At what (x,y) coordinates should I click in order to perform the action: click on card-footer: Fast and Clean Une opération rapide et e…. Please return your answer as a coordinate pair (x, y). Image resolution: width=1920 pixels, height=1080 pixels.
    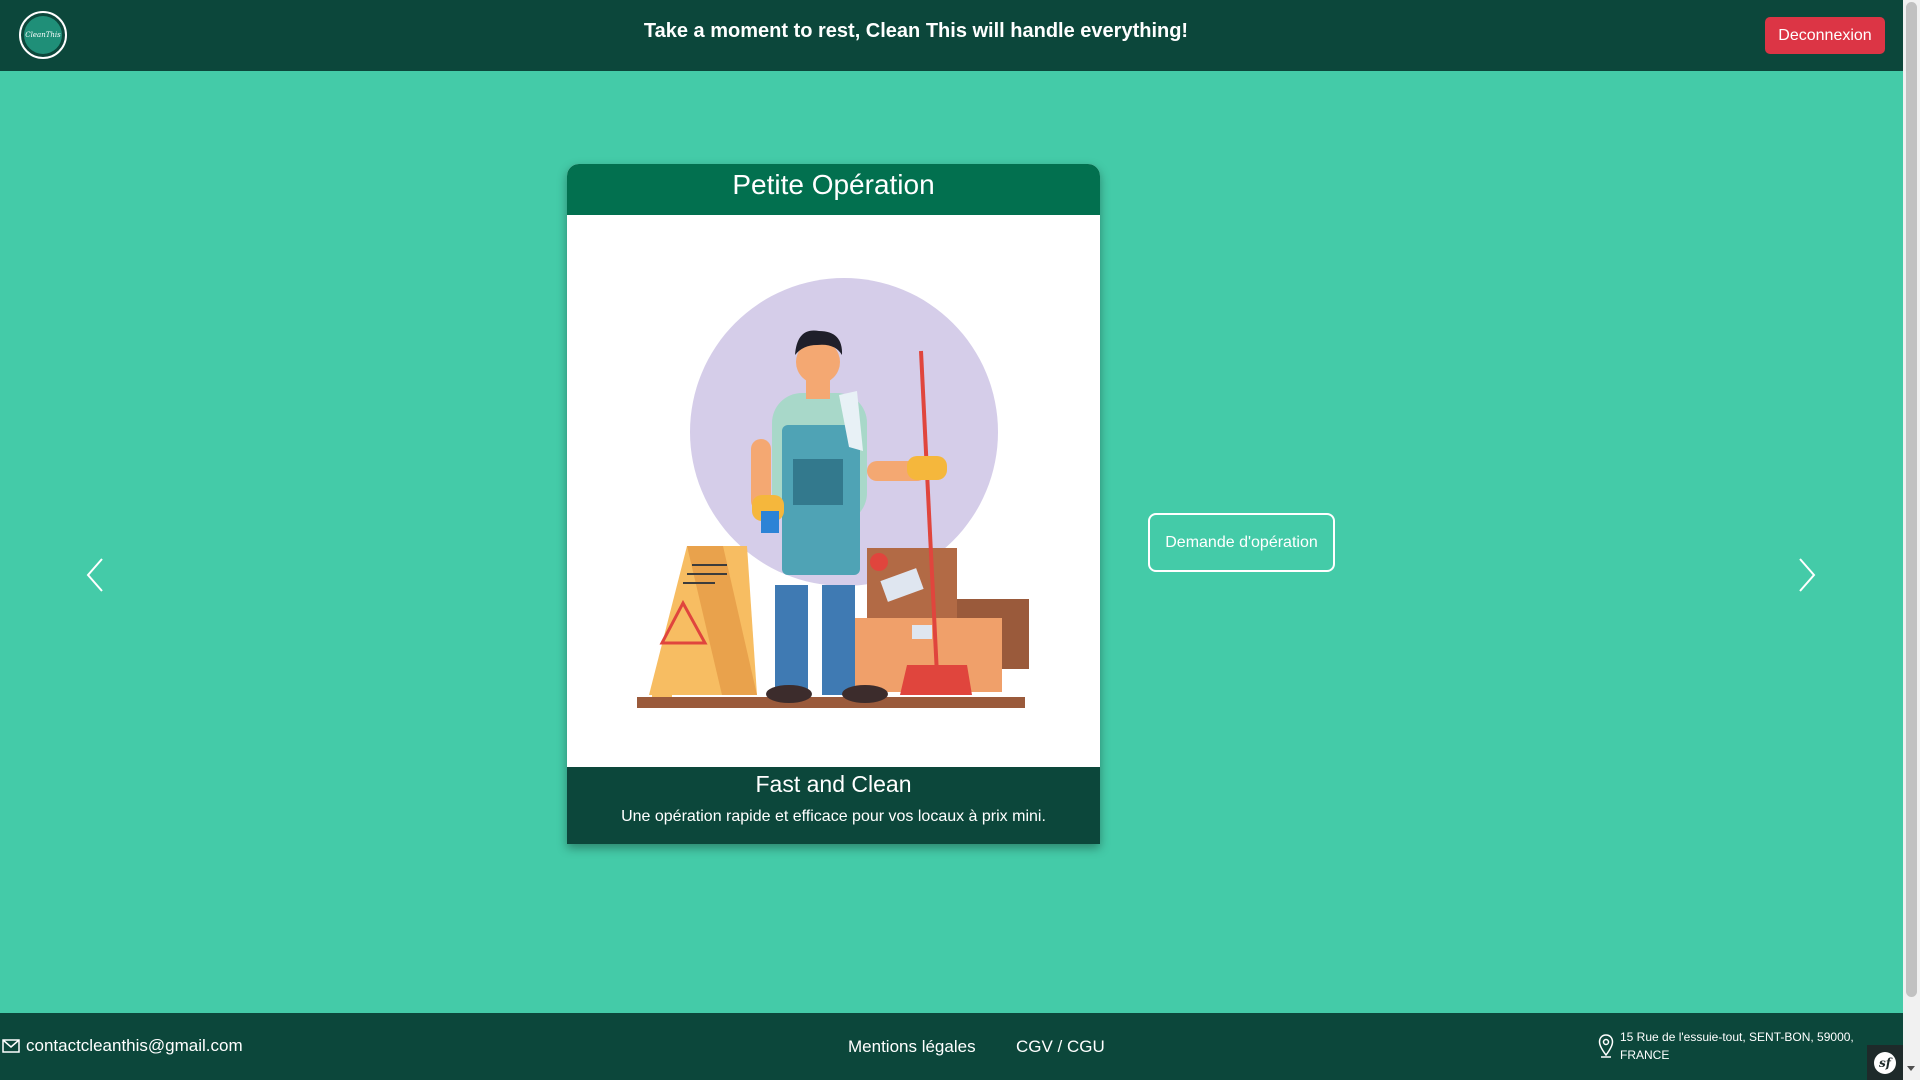
    Looking at the image, I should click on (833, 805).